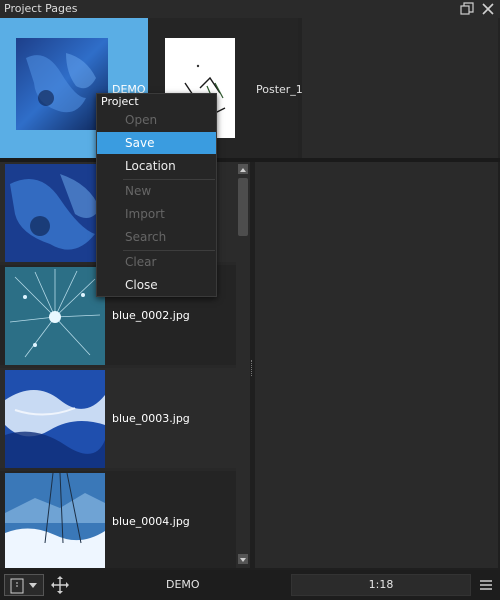 This screenshot has width=500, height=600. What do you see at coordinates (156, 120) in the screenshot?
I see `menu-item-open: Open` at bounding box center [156, 120].